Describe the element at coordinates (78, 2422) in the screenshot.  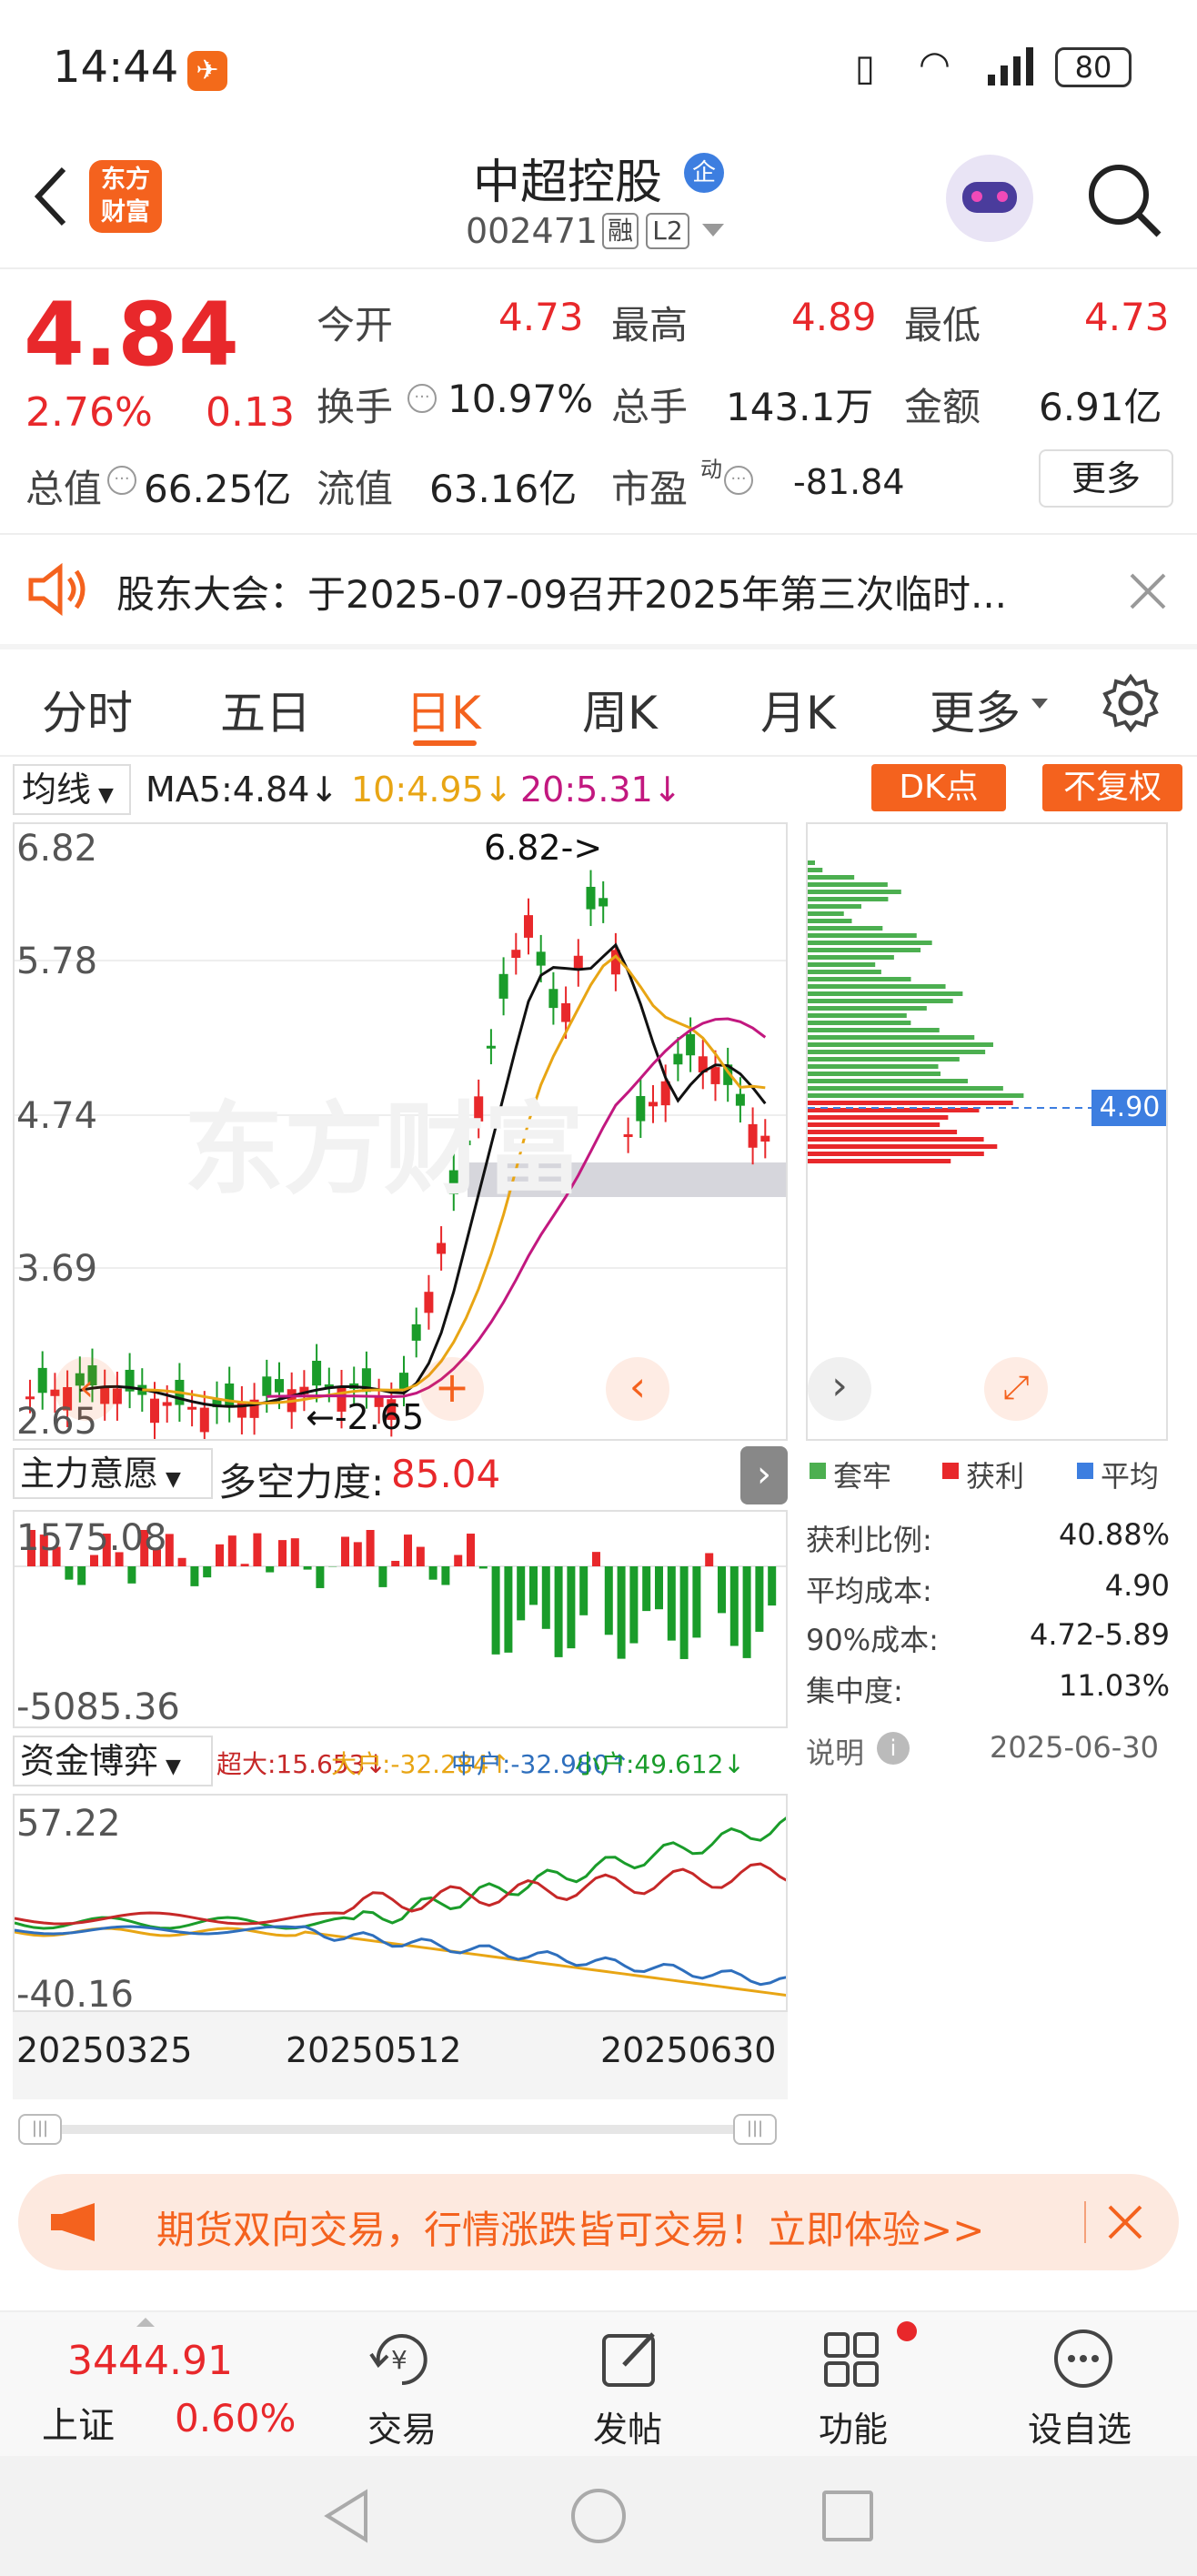
I see `index-name: 上证` at that location.